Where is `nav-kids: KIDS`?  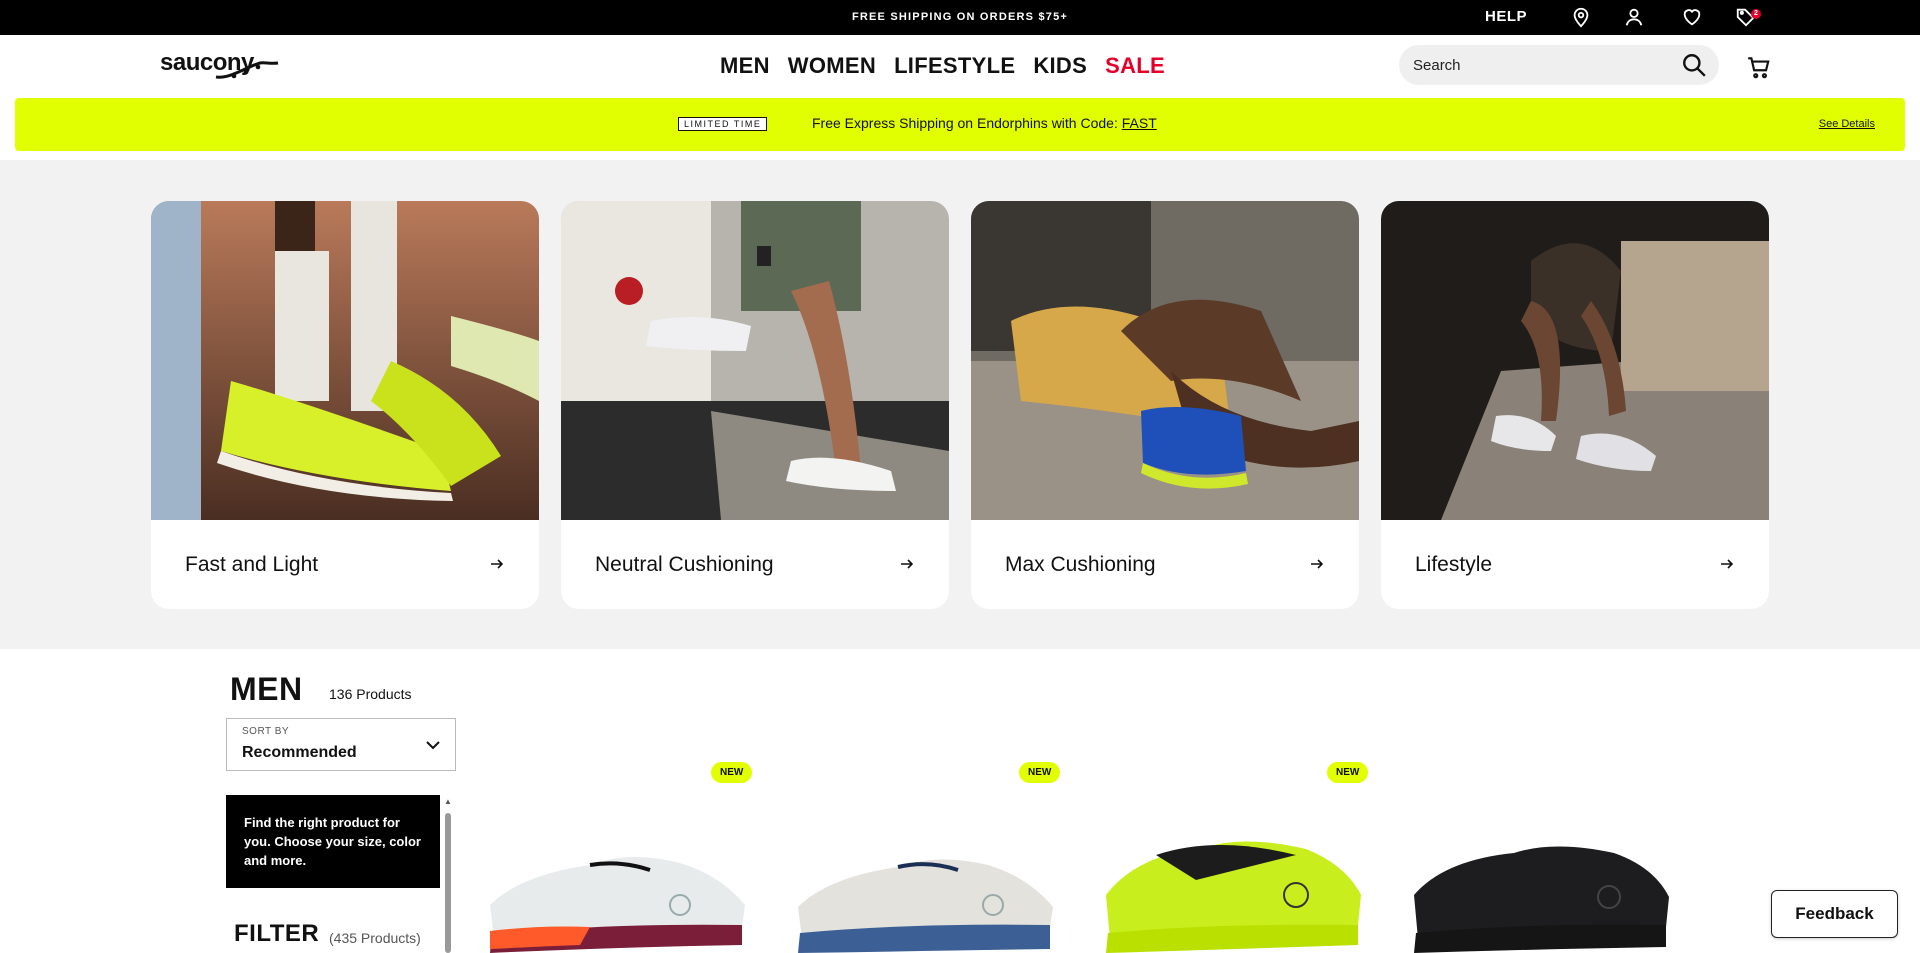 nav-kids: KIDS is located at coordinates (1060, 66).